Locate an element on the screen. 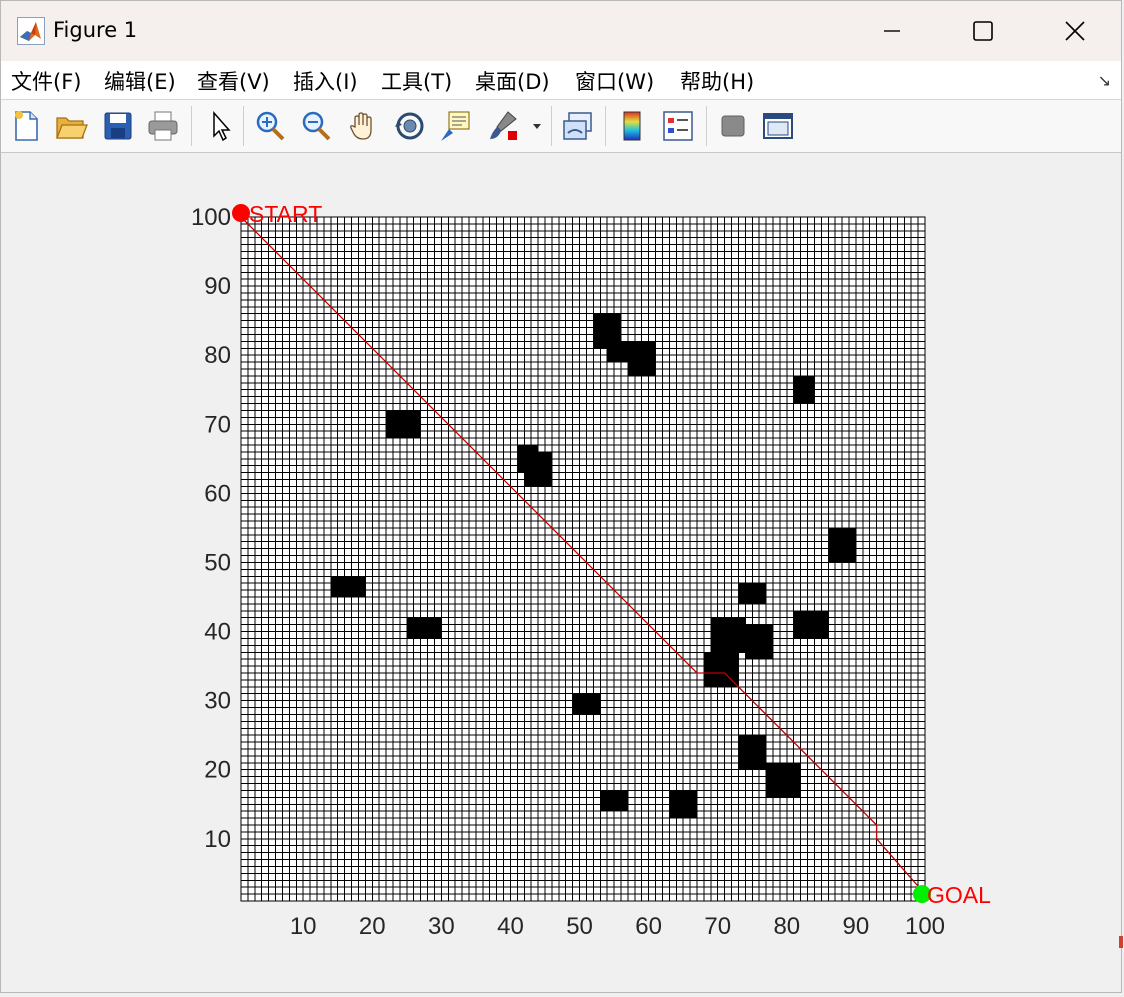 This screenshot has width=1124, height=997. x-tick-label: 100 is located at coordinates (925, 926).